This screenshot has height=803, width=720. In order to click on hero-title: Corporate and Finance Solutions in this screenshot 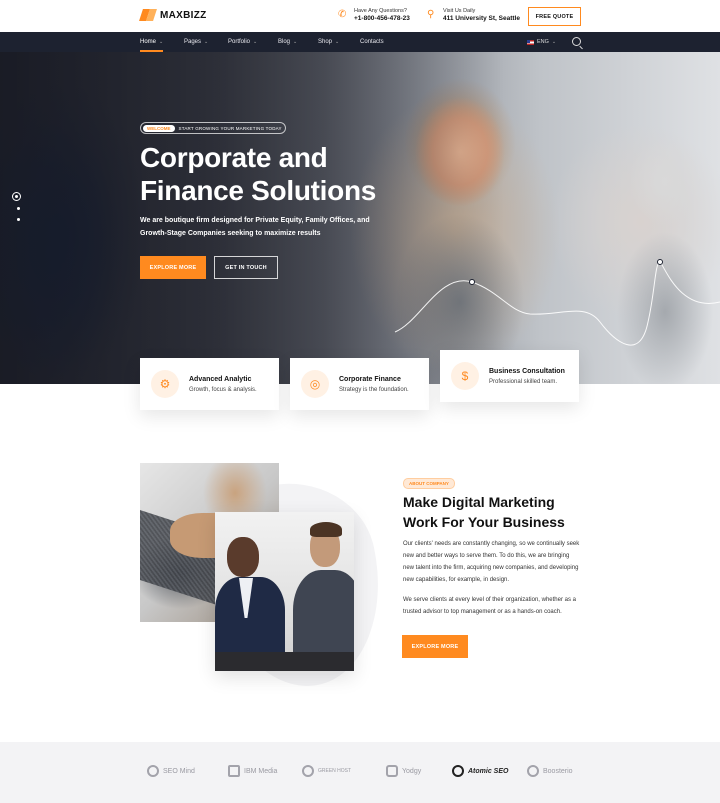, I will do `click(258, 174)`.